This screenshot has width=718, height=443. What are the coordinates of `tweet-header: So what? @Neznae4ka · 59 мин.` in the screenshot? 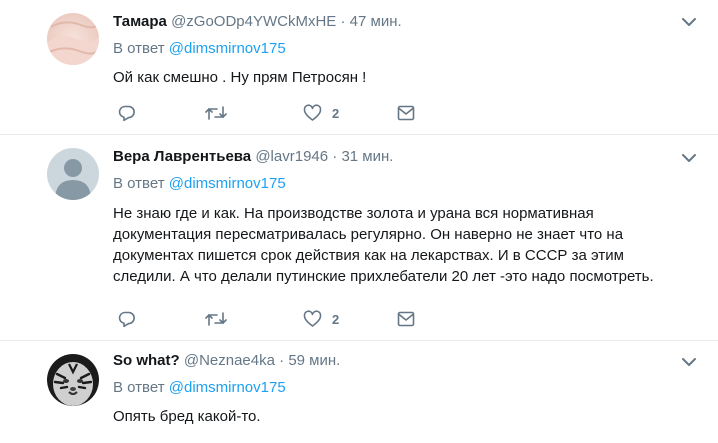 It's located at (226, 361).